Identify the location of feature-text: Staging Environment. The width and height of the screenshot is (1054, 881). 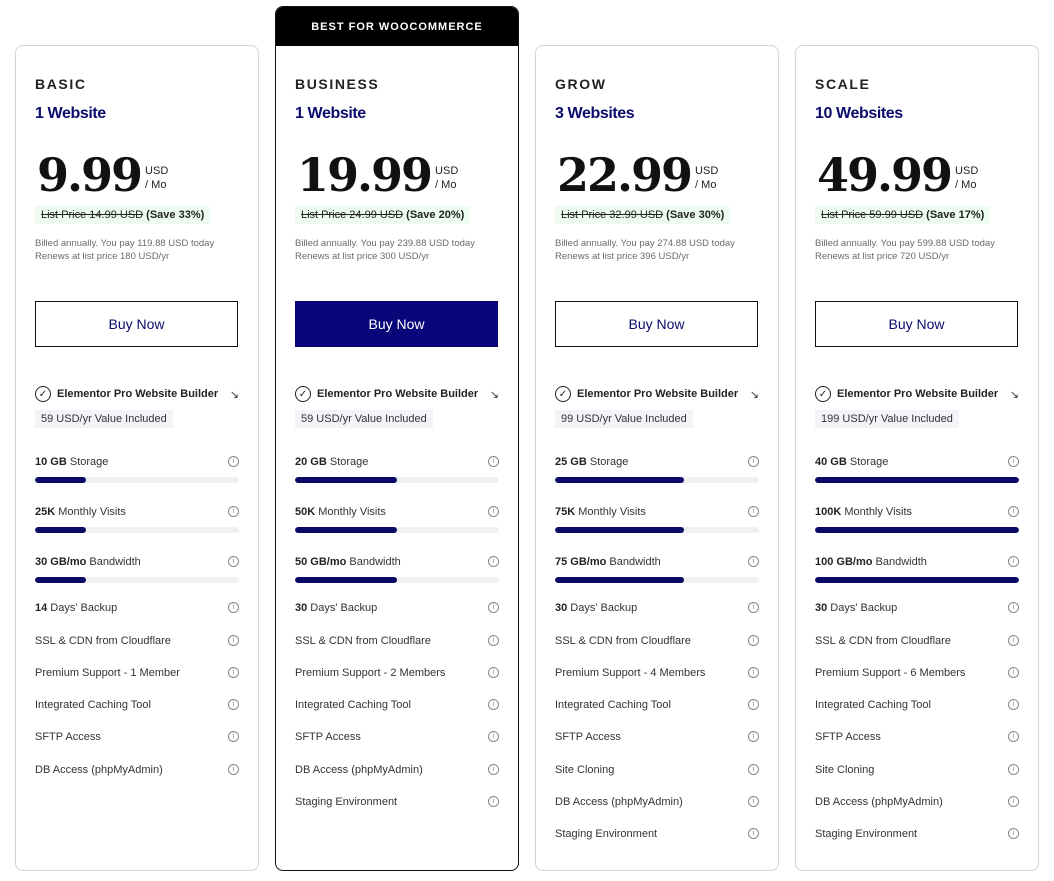
(606, 834).